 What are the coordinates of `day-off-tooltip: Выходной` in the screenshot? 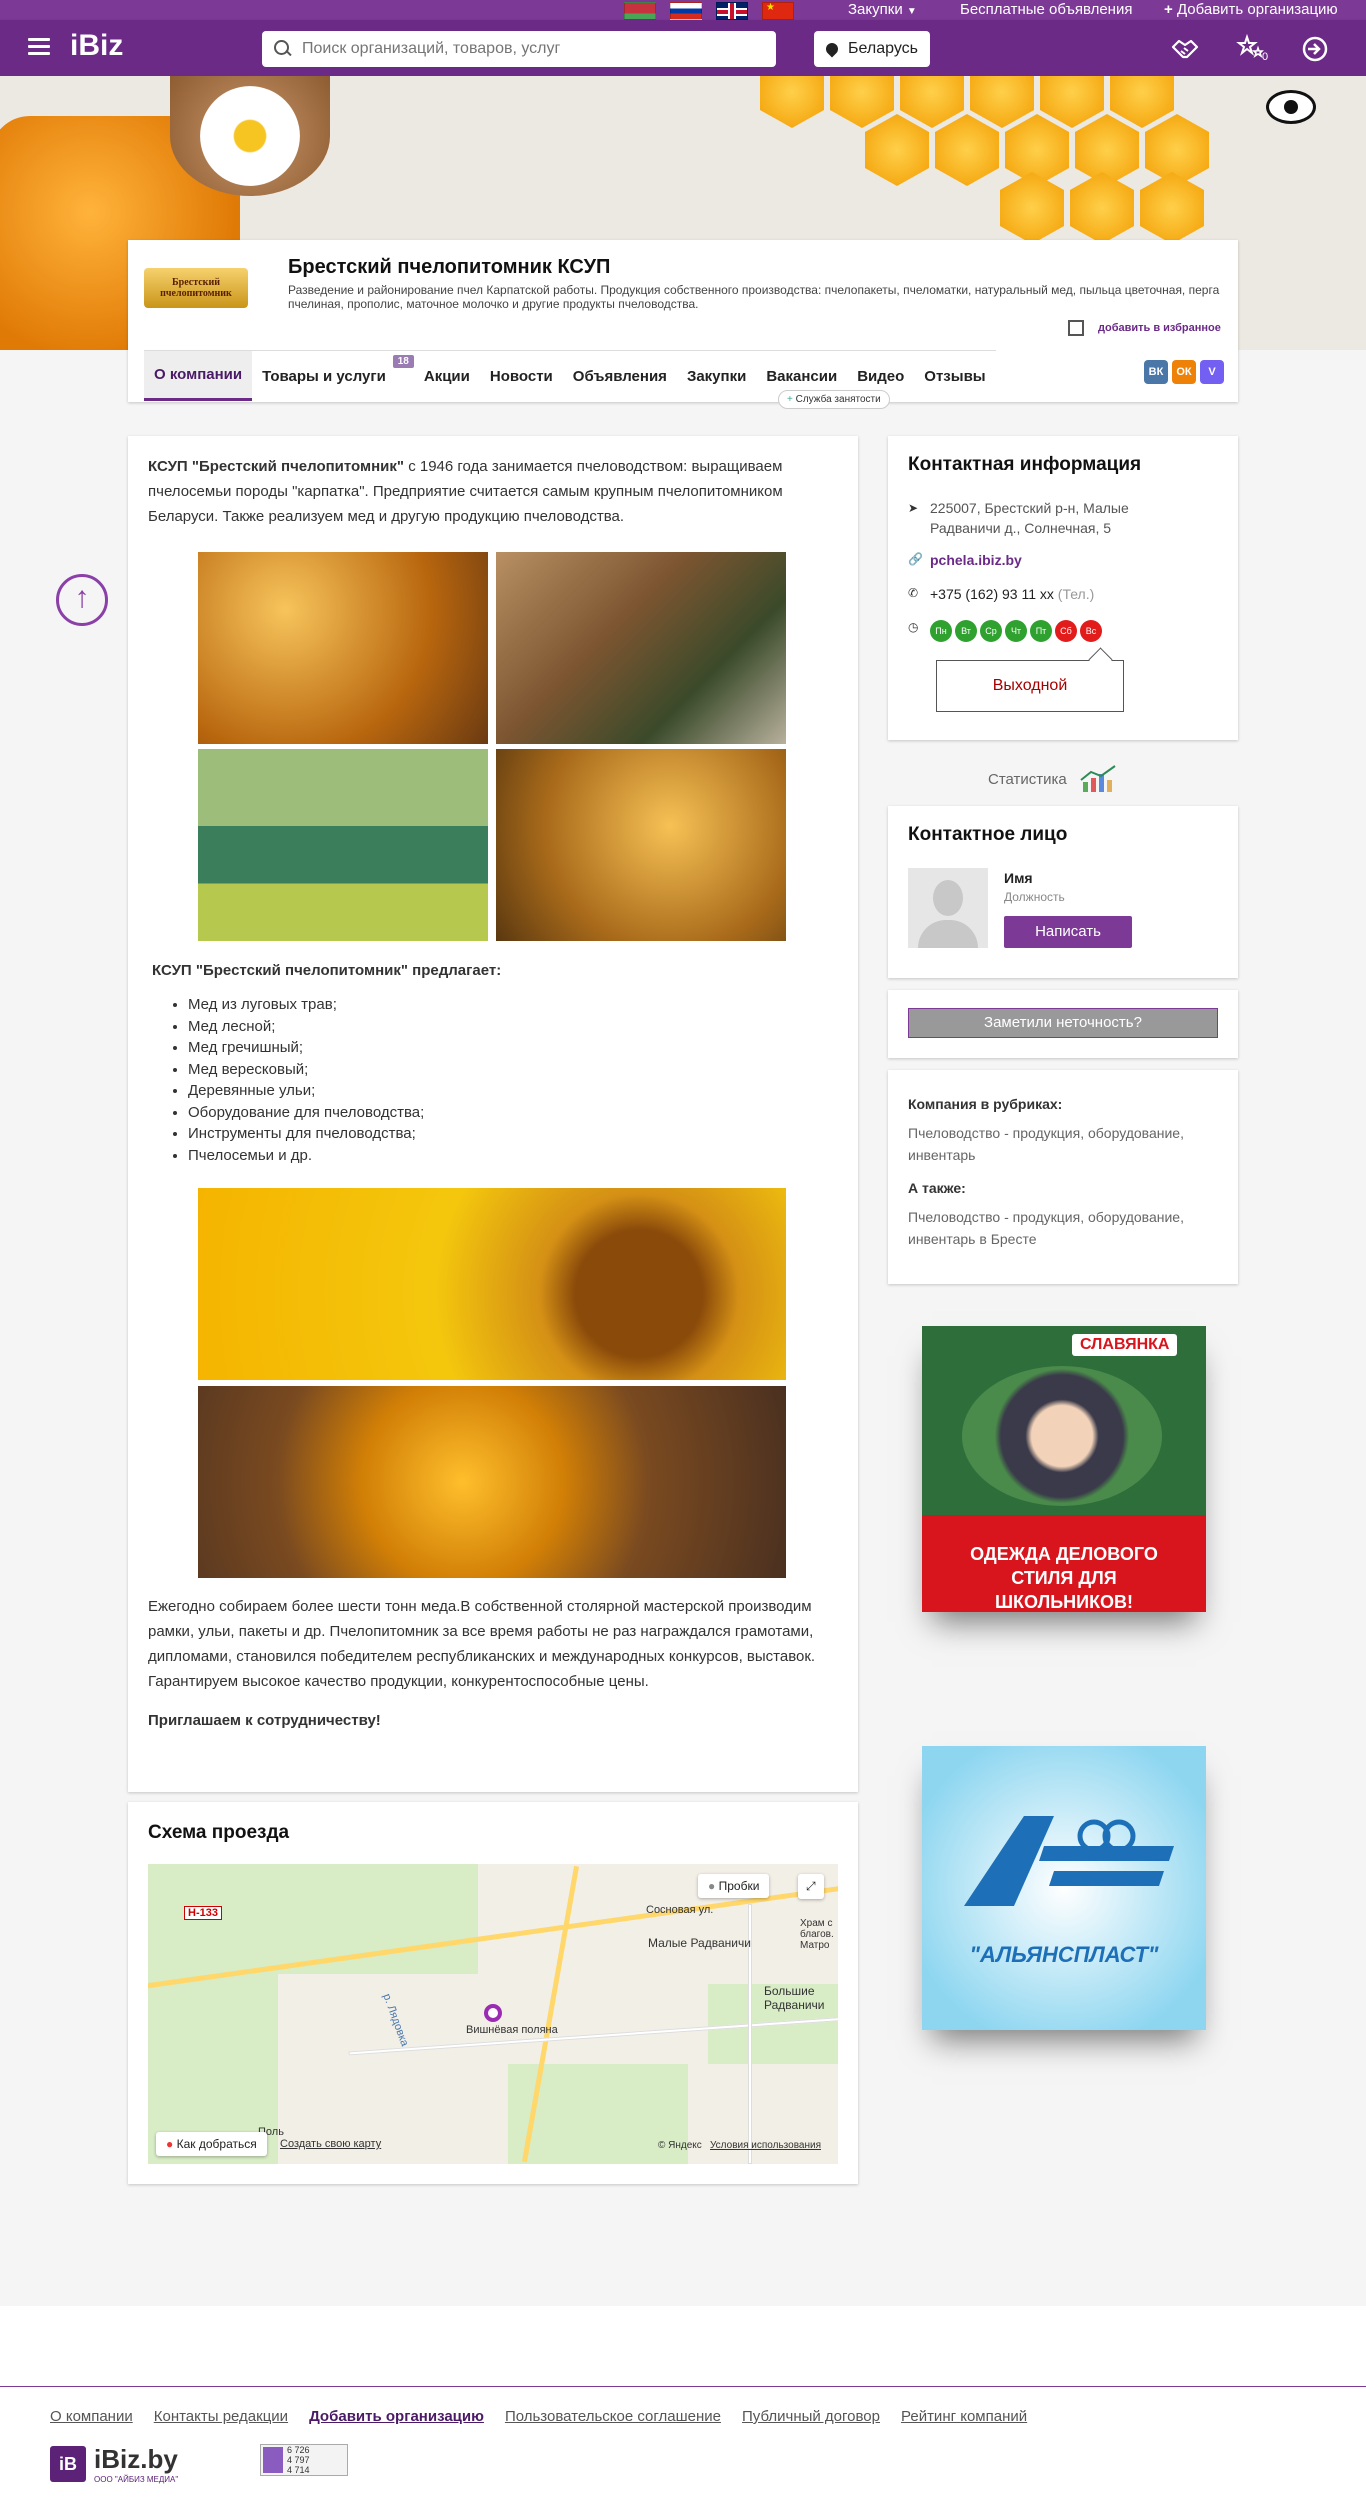 It's located at (1030, 686).